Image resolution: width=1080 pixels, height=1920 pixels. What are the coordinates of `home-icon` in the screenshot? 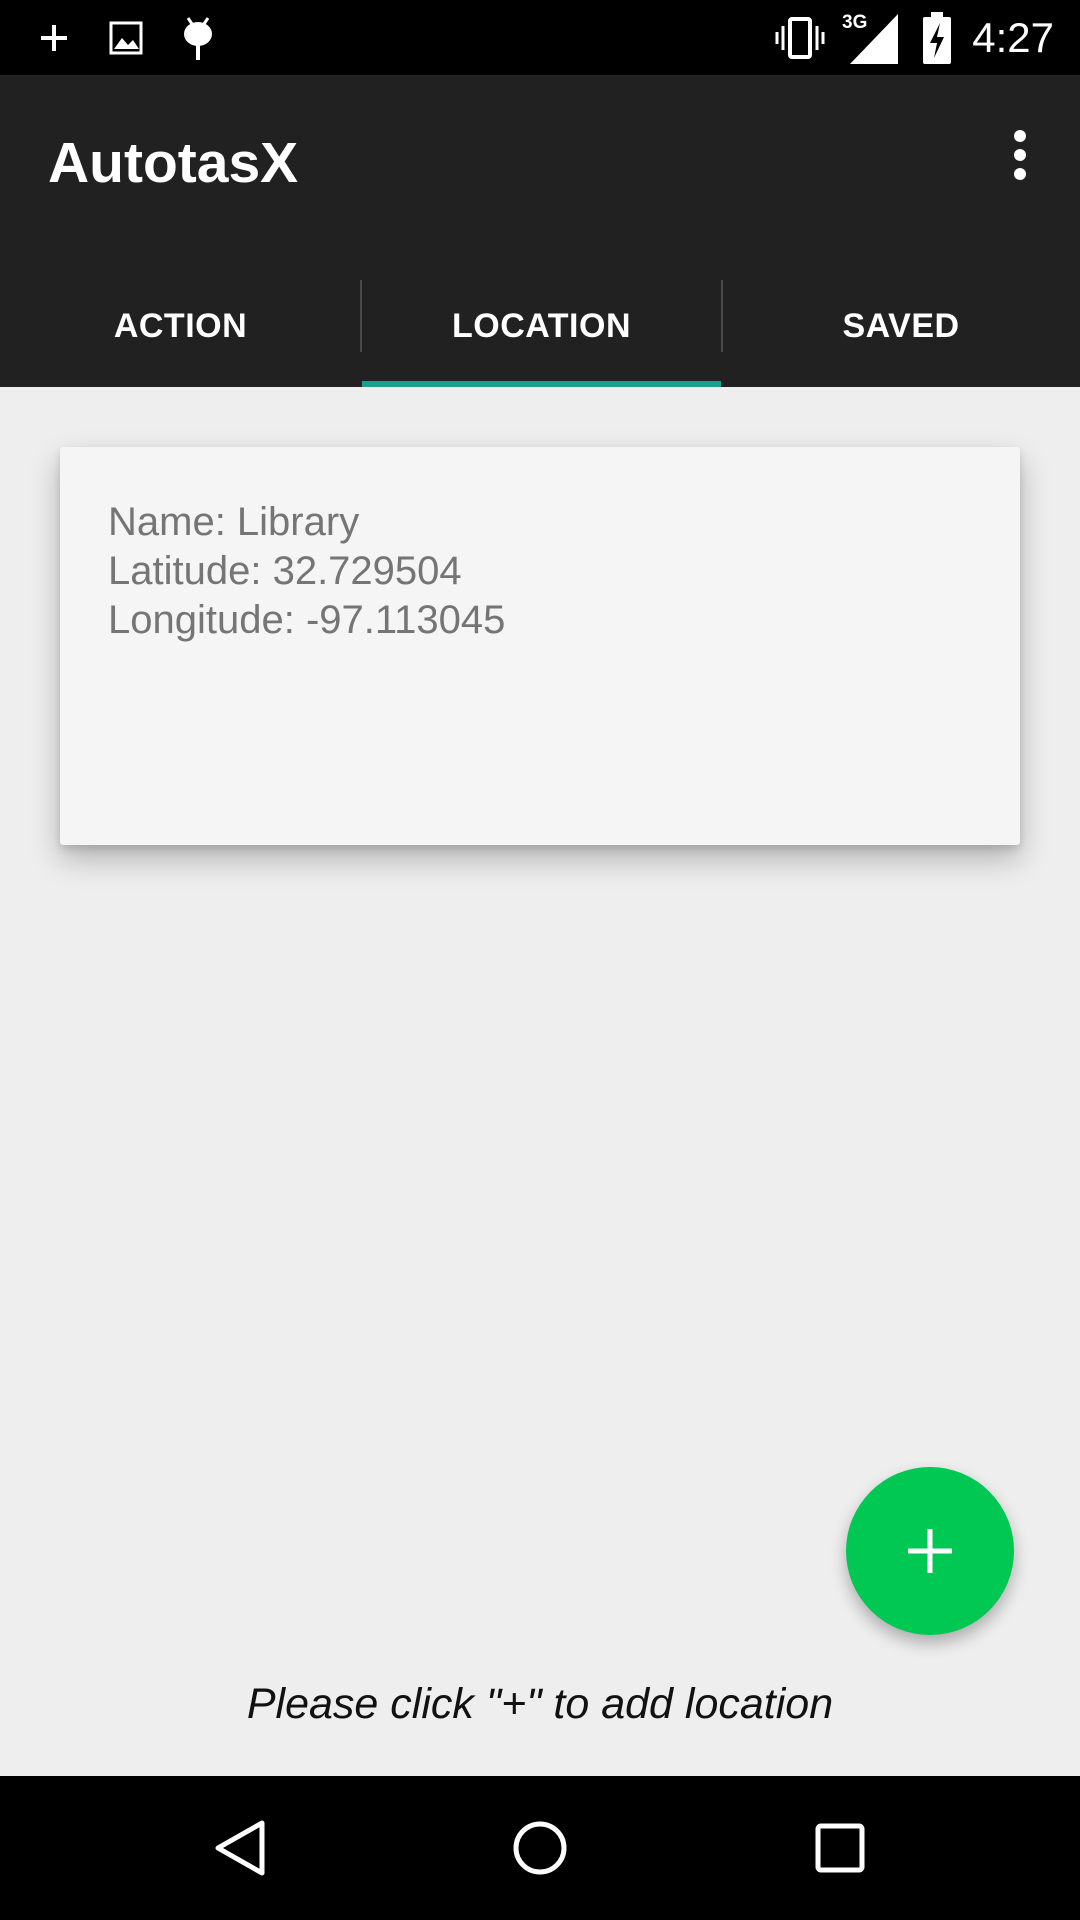 It's located at (540, 1848).